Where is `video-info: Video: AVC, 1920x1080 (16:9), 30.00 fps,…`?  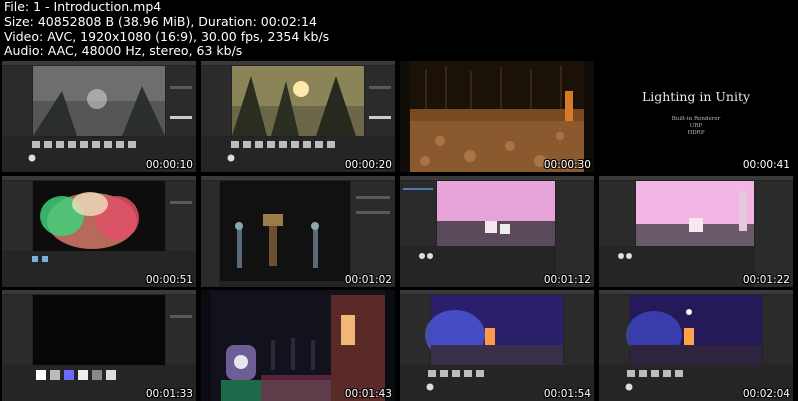 video-info: Video: AVC, 1920x1080 (16:9), 30.00 fps,… is located at coordinates (167, 36).